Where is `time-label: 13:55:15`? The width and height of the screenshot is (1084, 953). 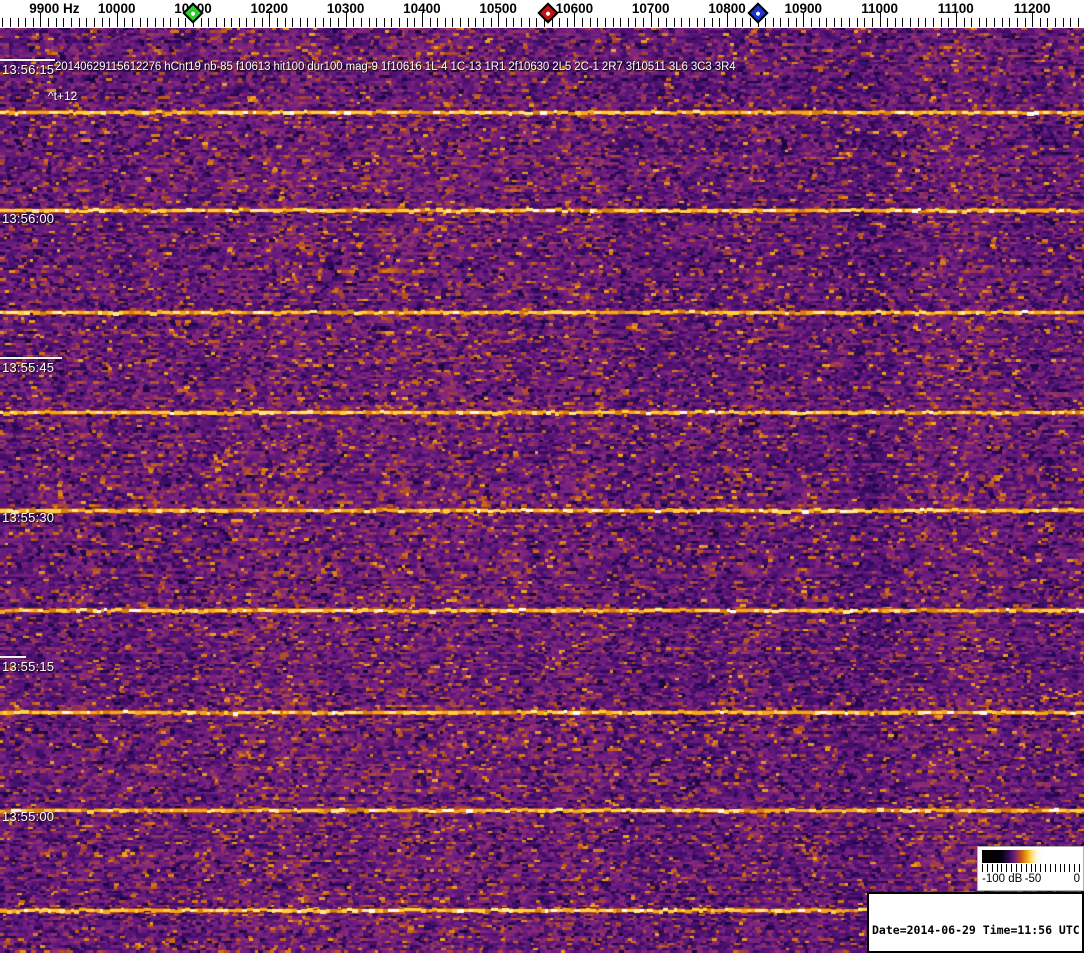 time-label: 13:55:15 is located at coordinates (28, 666).